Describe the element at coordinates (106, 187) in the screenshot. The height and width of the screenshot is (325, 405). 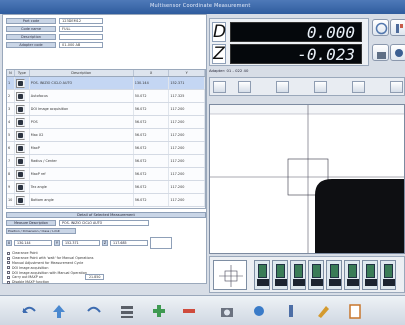
I see `table-row: 9 Tex angle 56.072 117.200` at that location.